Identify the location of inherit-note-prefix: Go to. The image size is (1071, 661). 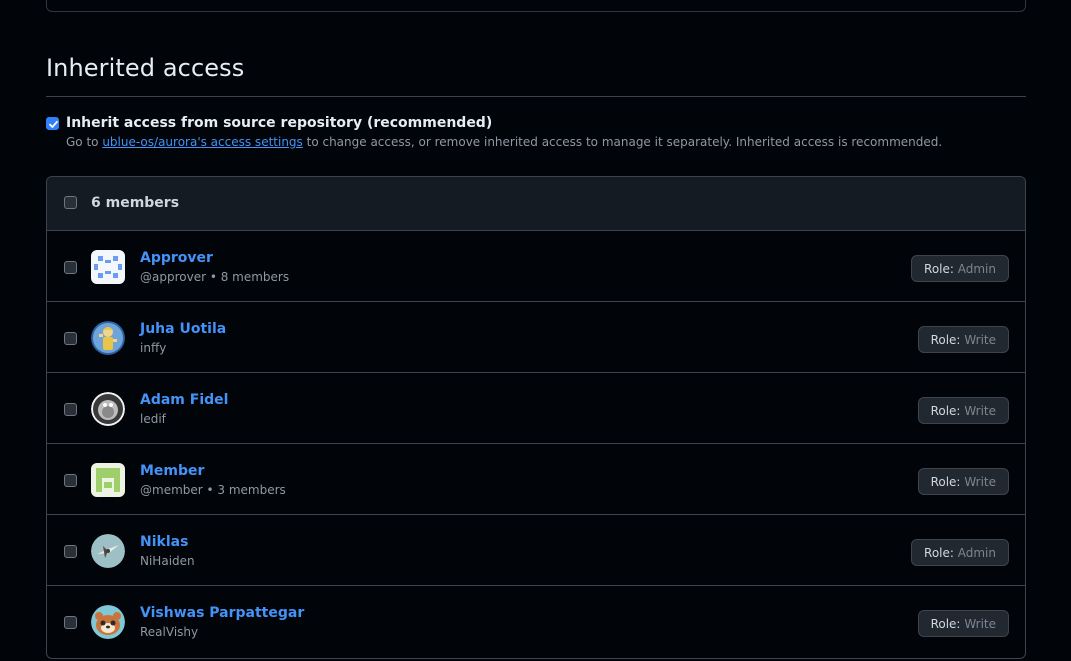
(84, 142).